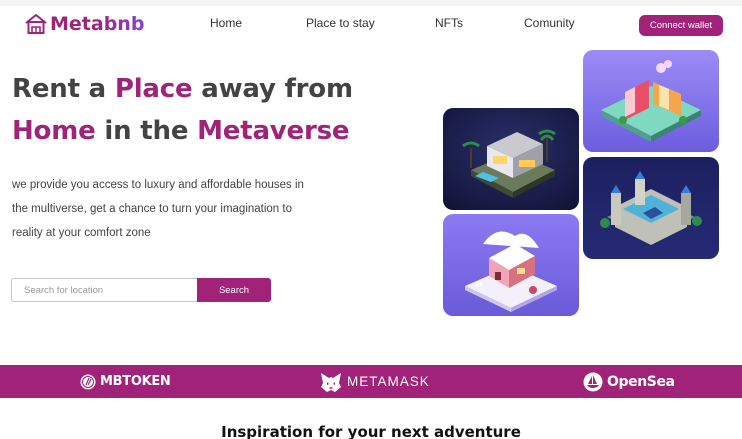 The width and height of the screenshot is (742, 439). What do you see at coordinates (651, 208) in the screenshot?
I see `gallery-image-castle` at bounding box center [651, 208].